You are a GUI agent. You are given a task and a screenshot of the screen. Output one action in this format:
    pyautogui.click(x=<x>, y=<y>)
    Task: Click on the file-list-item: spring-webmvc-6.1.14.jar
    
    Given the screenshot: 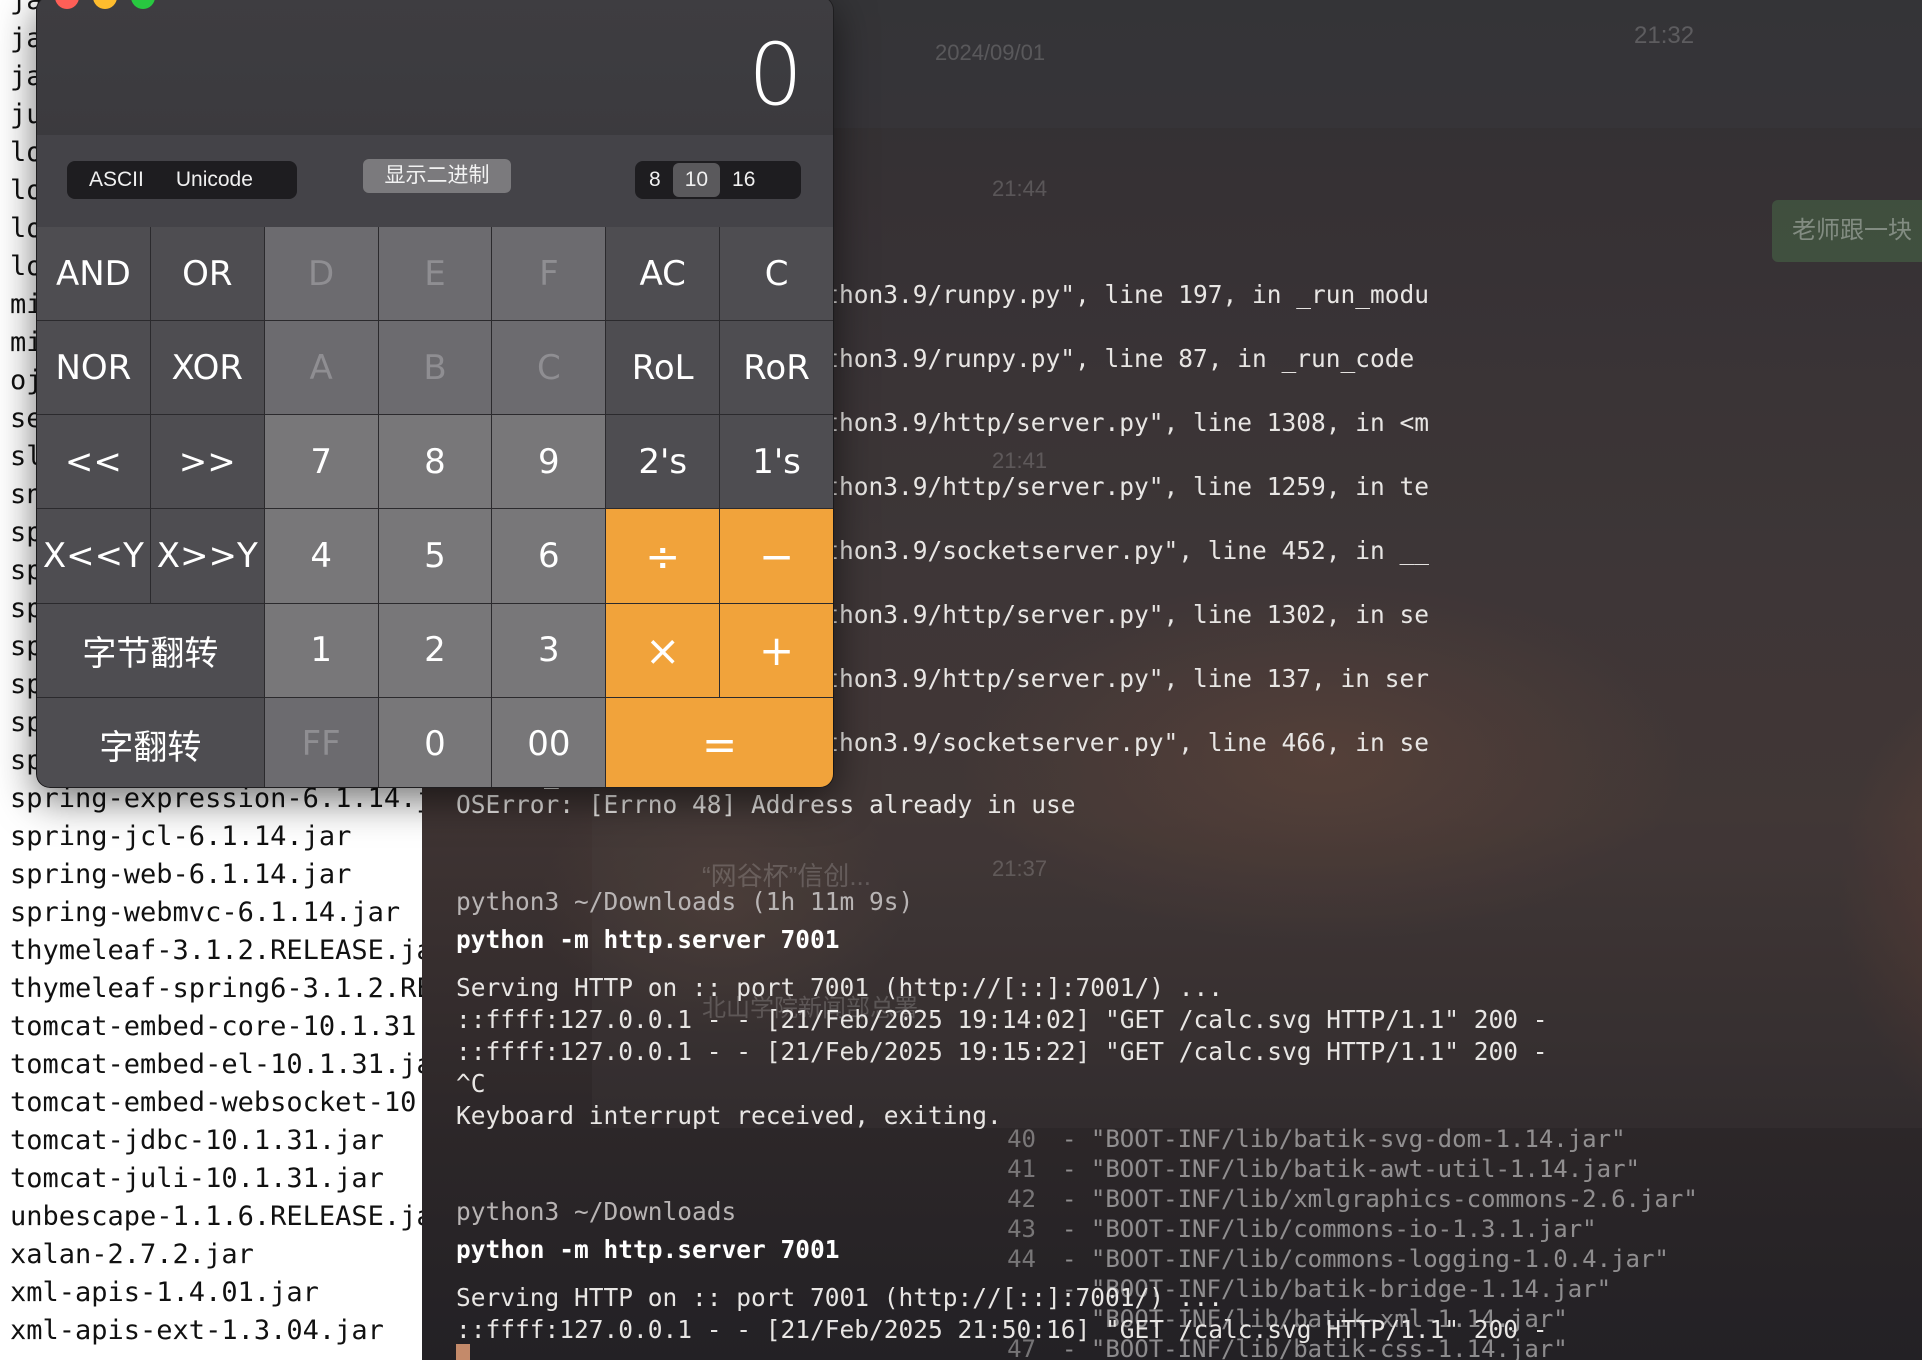 What is the action you would take?
    pyautogui.click(x=216, y=913)
    